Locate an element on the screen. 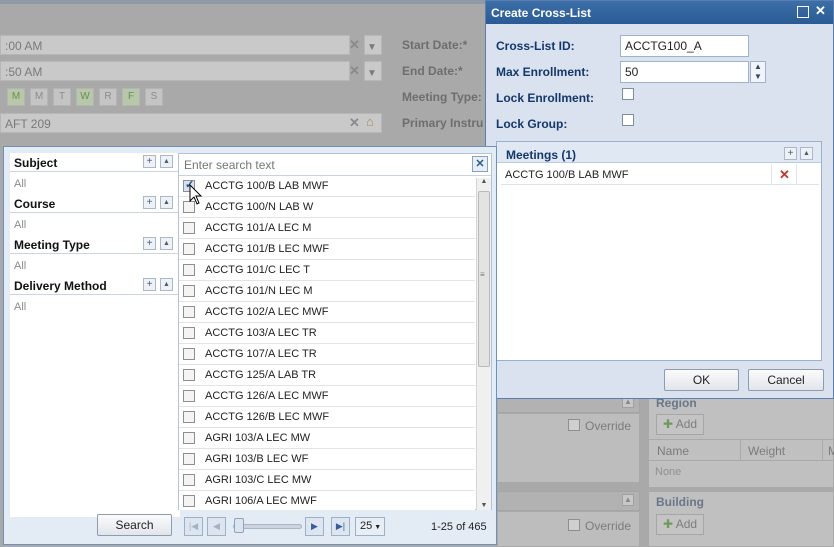 This screenshot has height=547, width=834. location-field: AFT 209 is located at coordinates (191, 123).